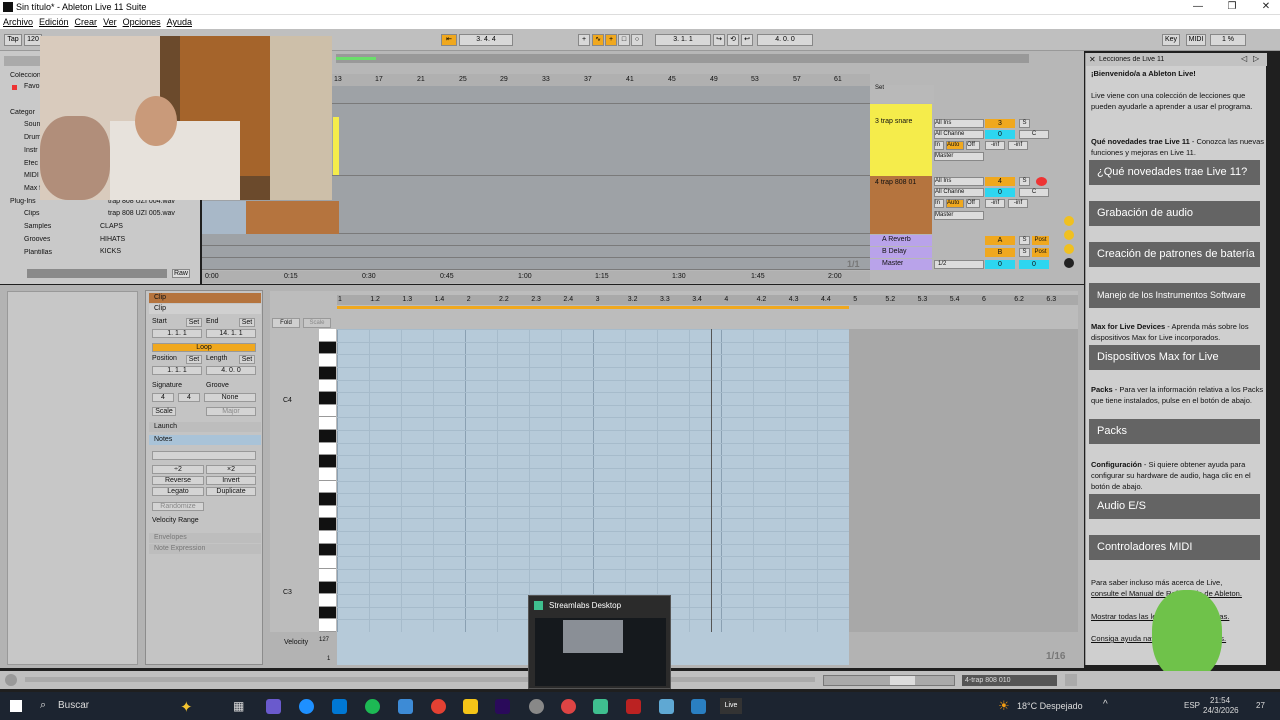 The width and height of the screenshot is (1280, 720). I want to click on scale-toggle: Scale, so click(317, 323).